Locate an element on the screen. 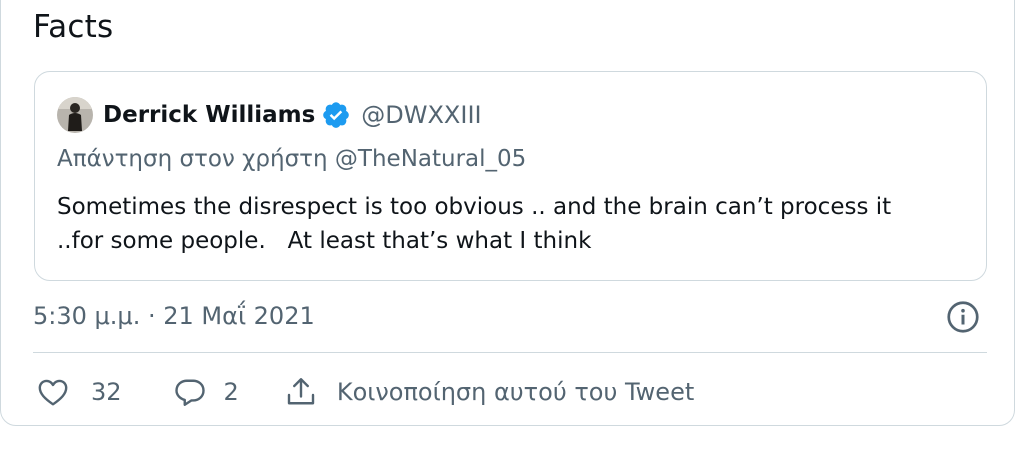 This screenshot has width=1024, height=455. heart-icon is located at coordinates (53, 392).